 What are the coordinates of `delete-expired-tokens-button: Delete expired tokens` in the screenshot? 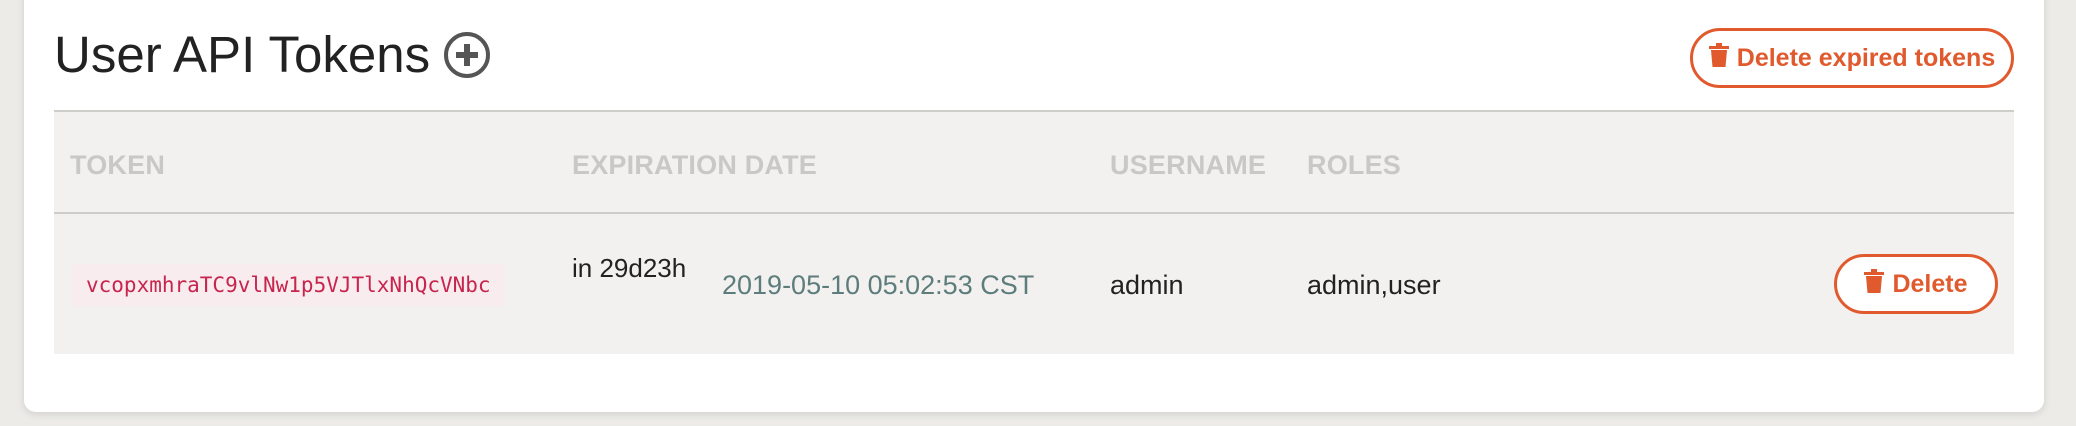 It's located at (1852, 58).